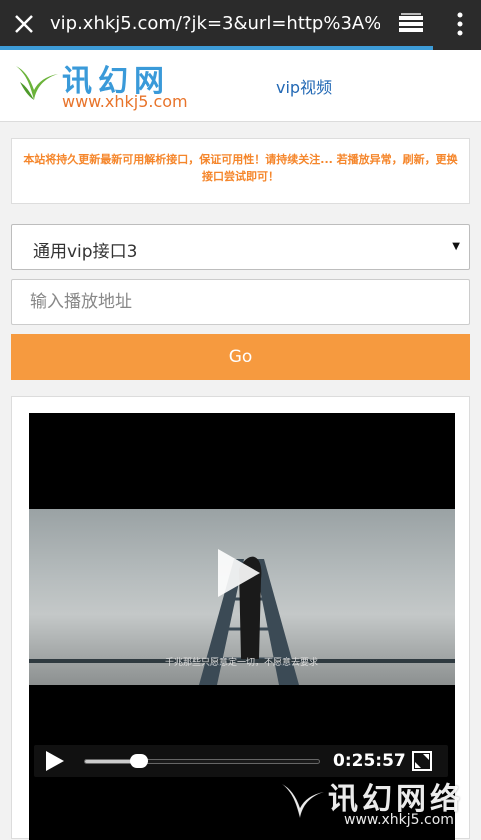 Image resolution: width=481 pixels, height=840 pixels. I want to click on logo-url: www.xhkj5.com, so click(125, 101).